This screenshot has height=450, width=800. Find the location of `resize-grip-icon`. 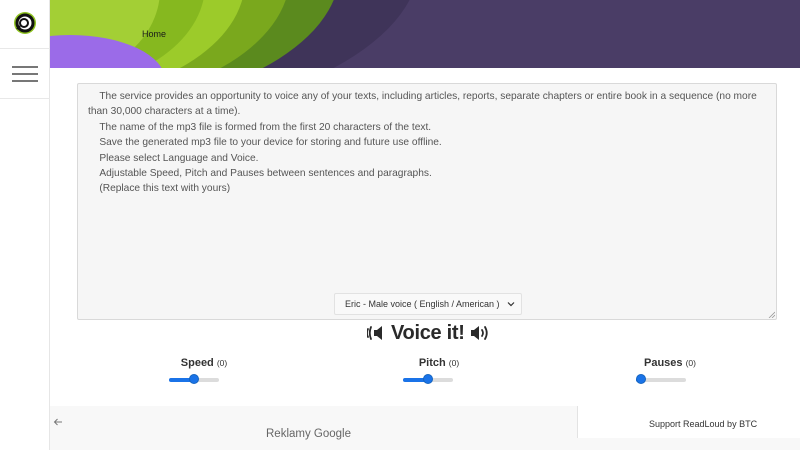

resize-grip-icon is located at coordinates (771, 314).